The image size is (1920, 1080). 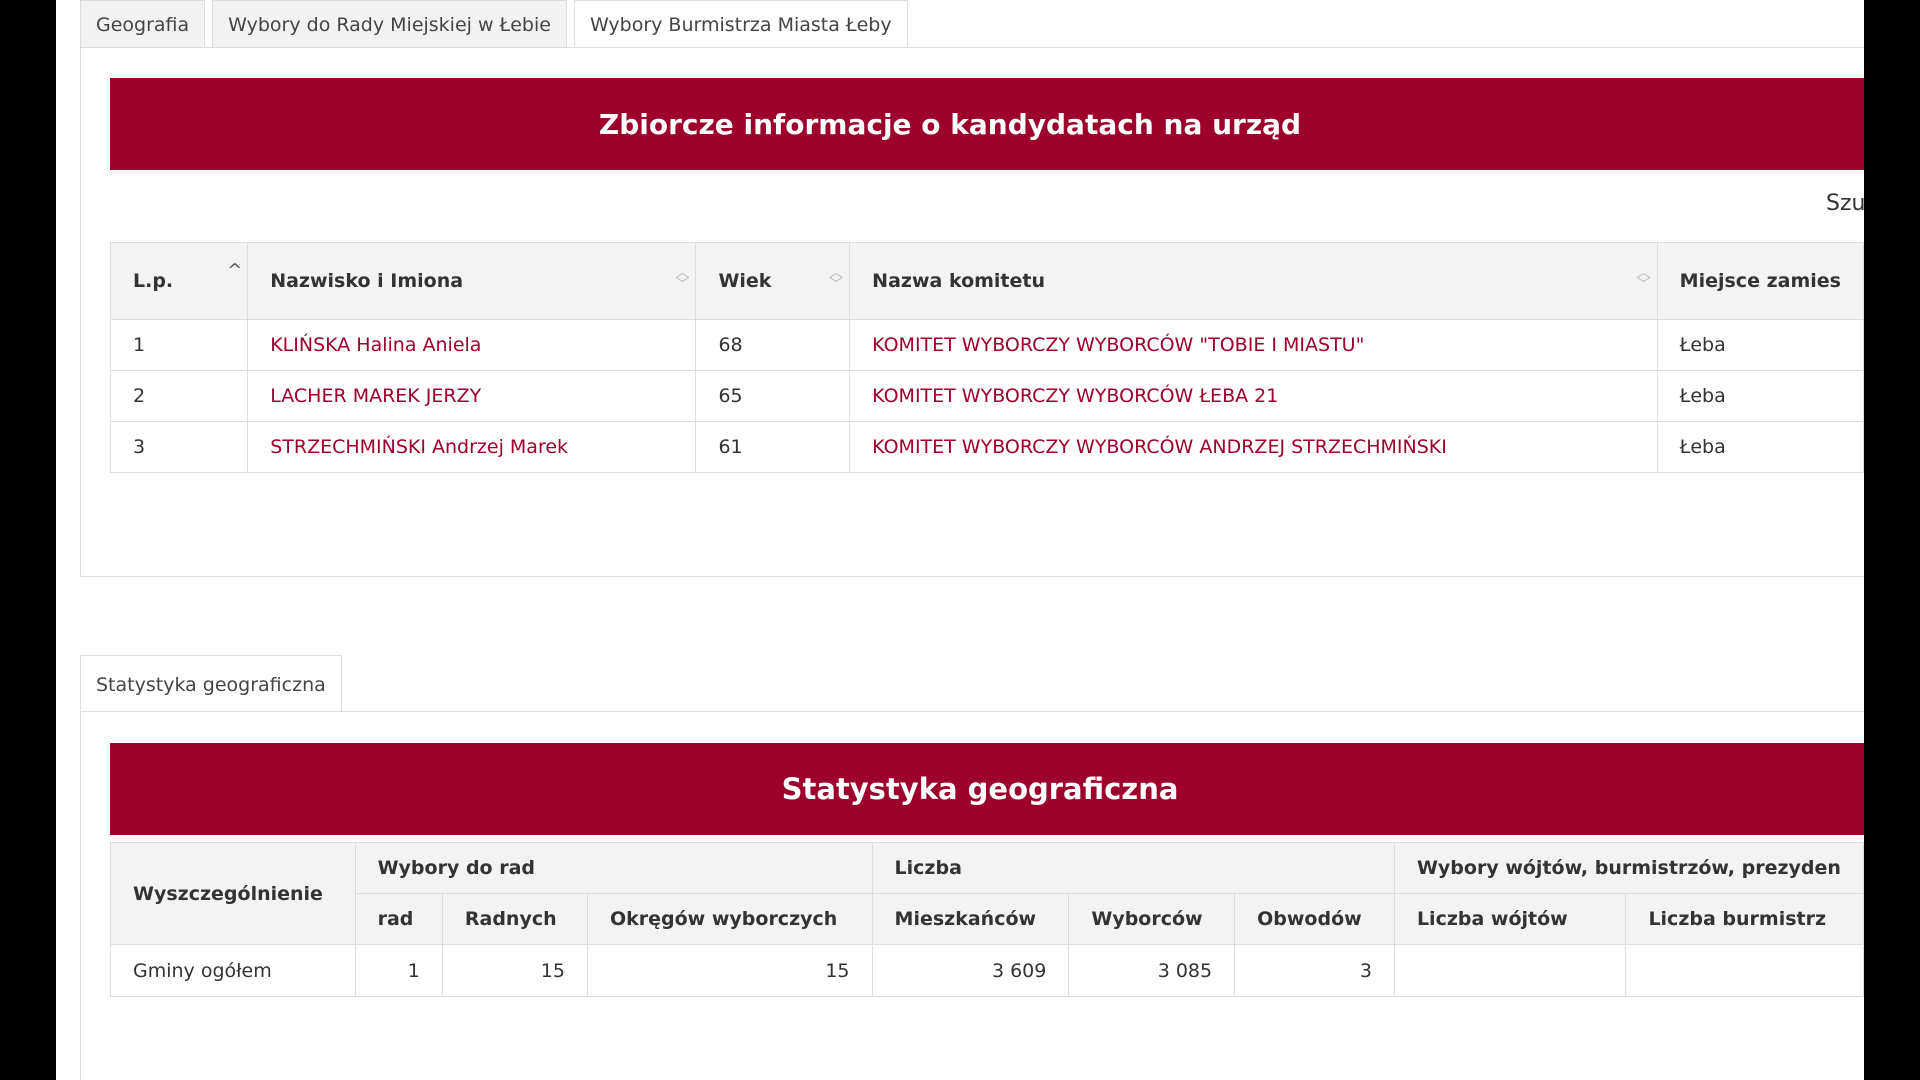 What do you see at coordinates (970, 919) in the screenshot?
I see `header-mieszkancow: Mieszkańców` at bounding box center [970, 919].